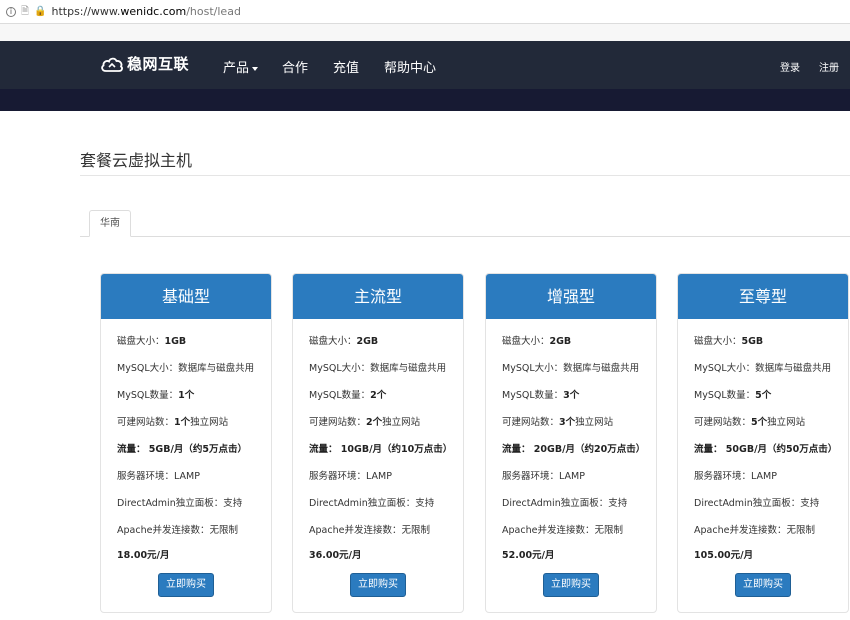 The height and width of the screenshot is (620, 850). Describe the element at coordinates (186, 395) in the screenshot. I see `mysql-count-value: 1个` at that location.